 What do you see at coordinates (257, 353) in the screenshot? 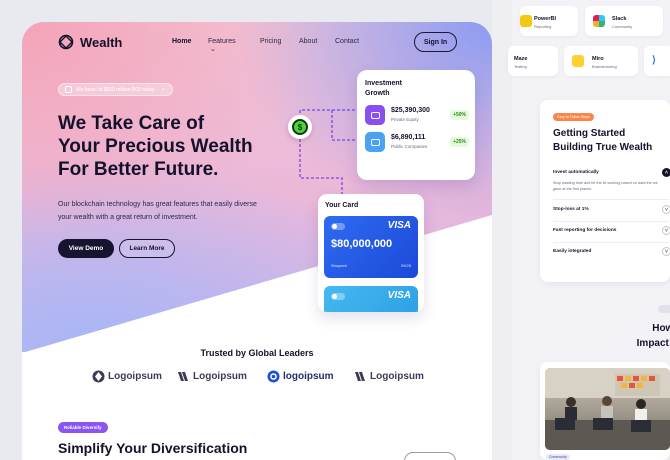
I see `trusted-title: Trusted by Global Leaders` at bounding box center [257, 353].